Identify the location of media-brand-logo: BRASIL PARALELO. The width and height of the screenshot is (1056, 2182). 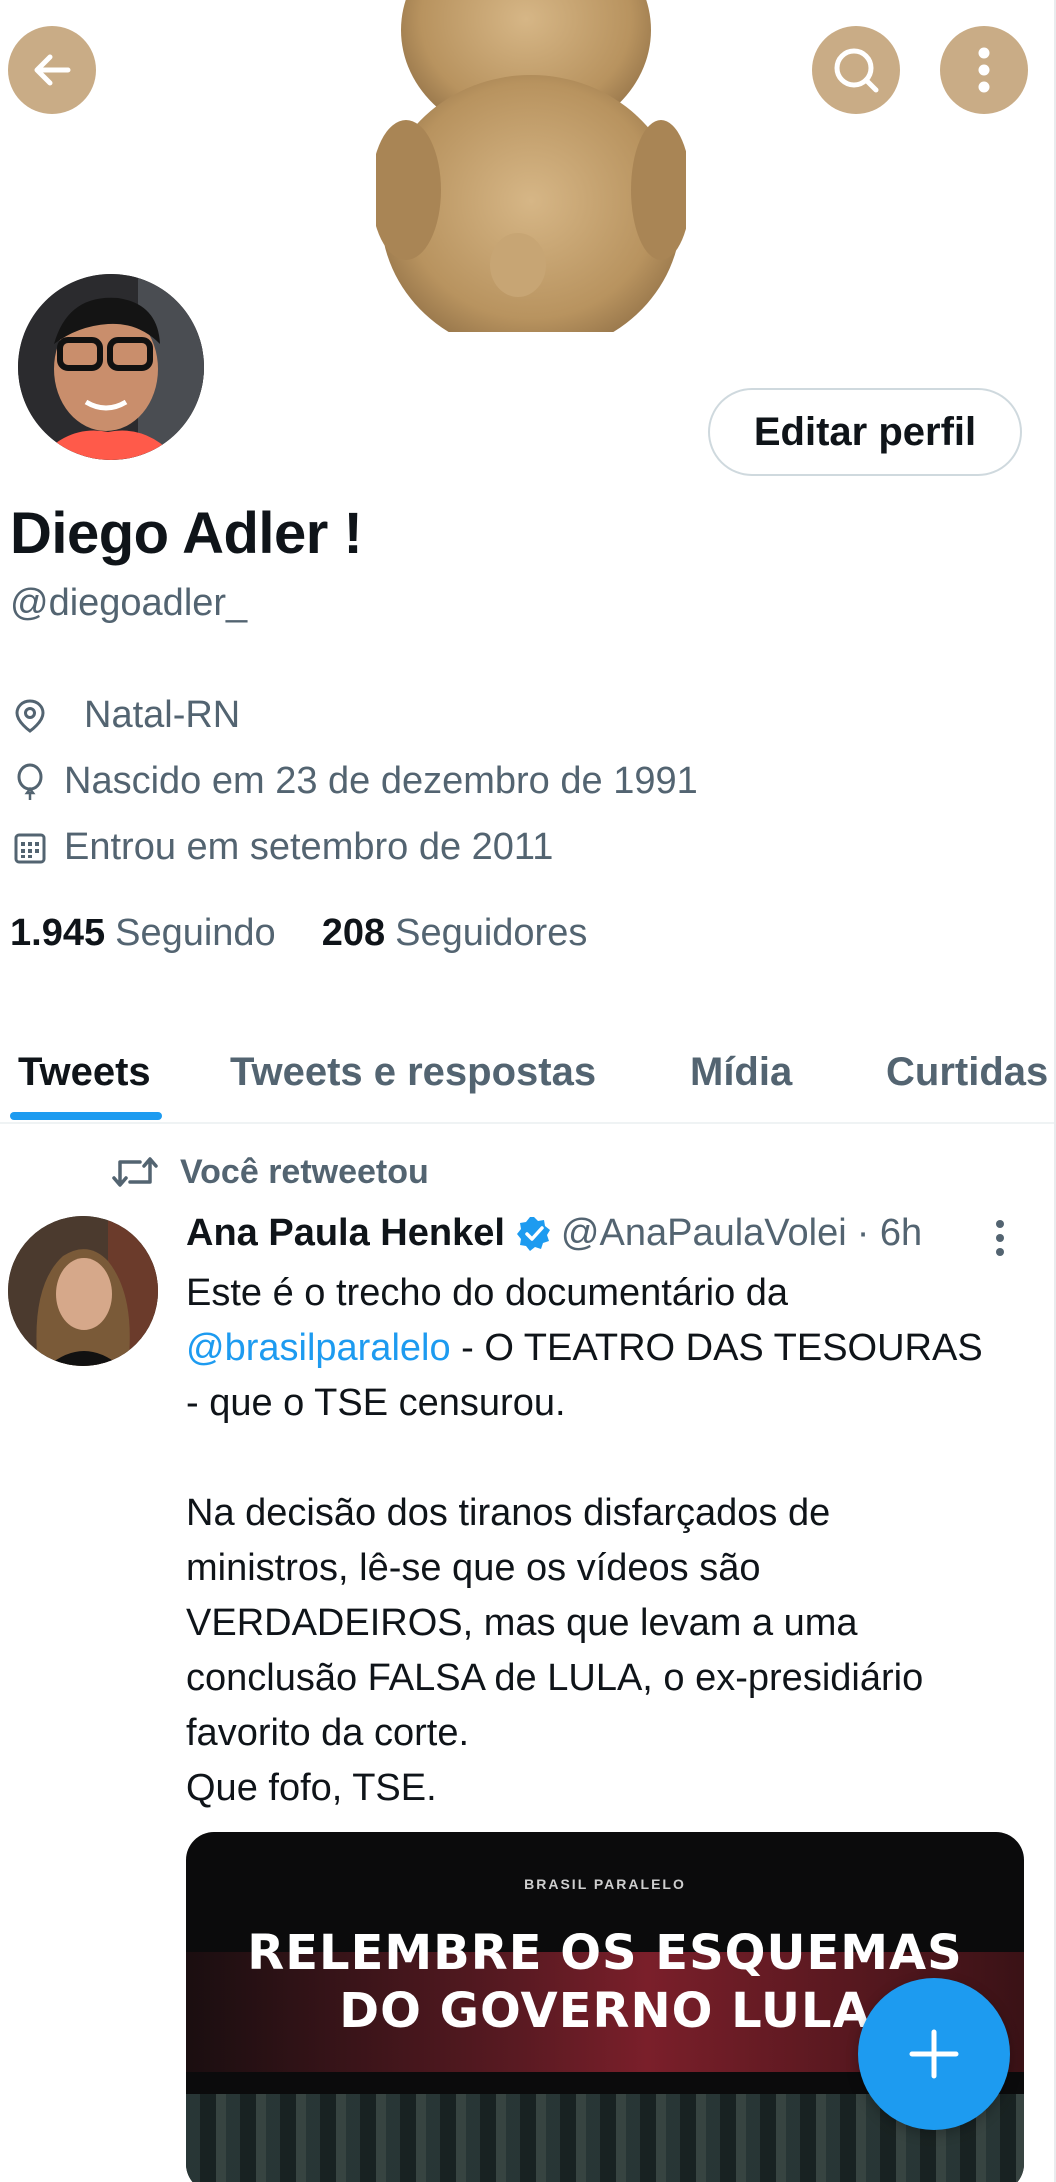
(605, 1884).